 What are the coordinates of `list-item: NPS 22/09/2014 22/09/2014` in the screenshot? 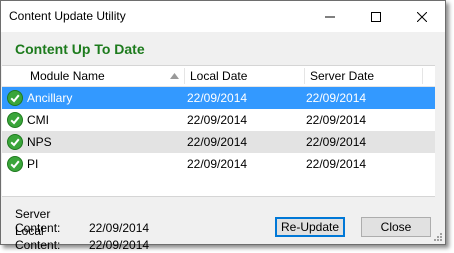 It's located at (218, 142).